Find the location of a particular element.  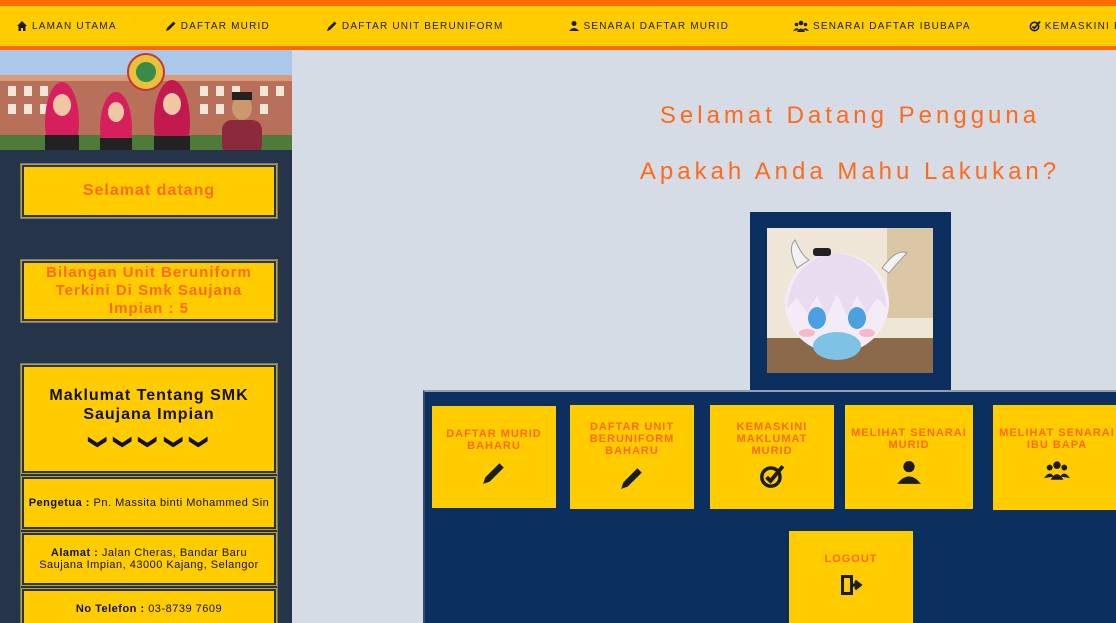

phone-box: No Telefon : 03-8739 7609 is located at coordinates (149, 605).